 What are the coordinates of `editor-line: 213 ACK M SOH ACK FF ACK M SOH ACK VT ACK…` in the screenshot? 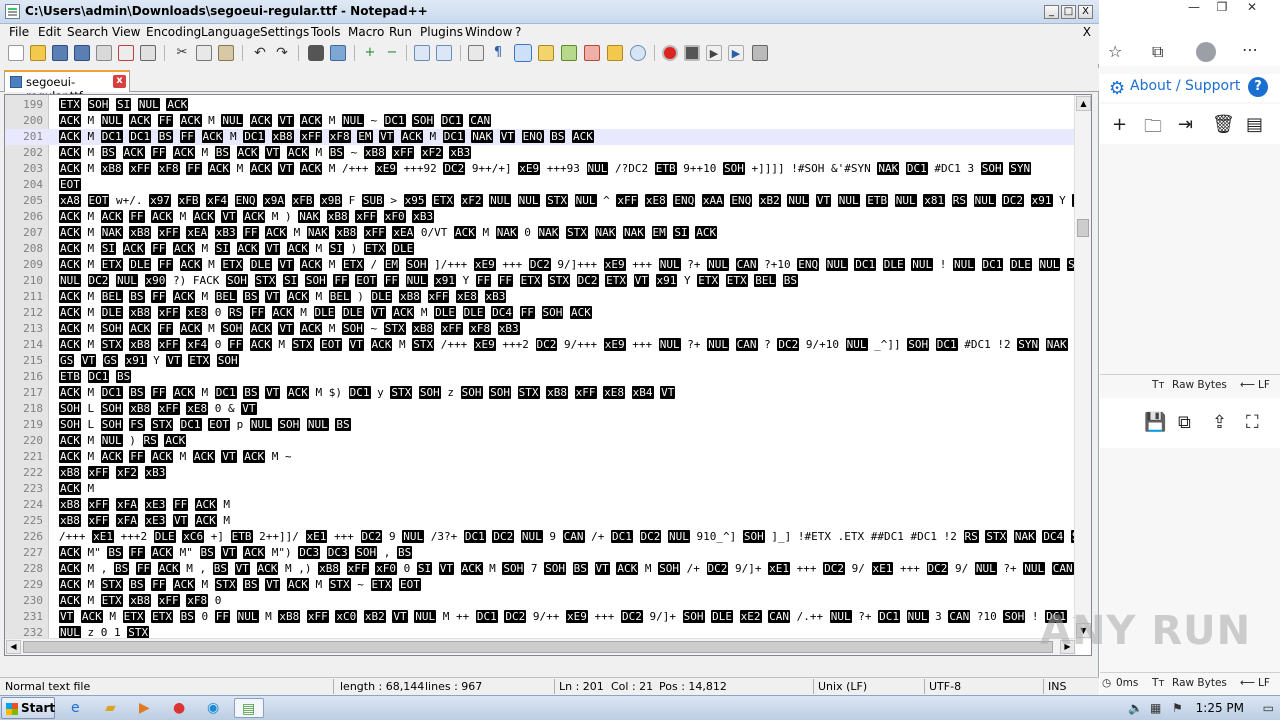 It's located at (540, 329).